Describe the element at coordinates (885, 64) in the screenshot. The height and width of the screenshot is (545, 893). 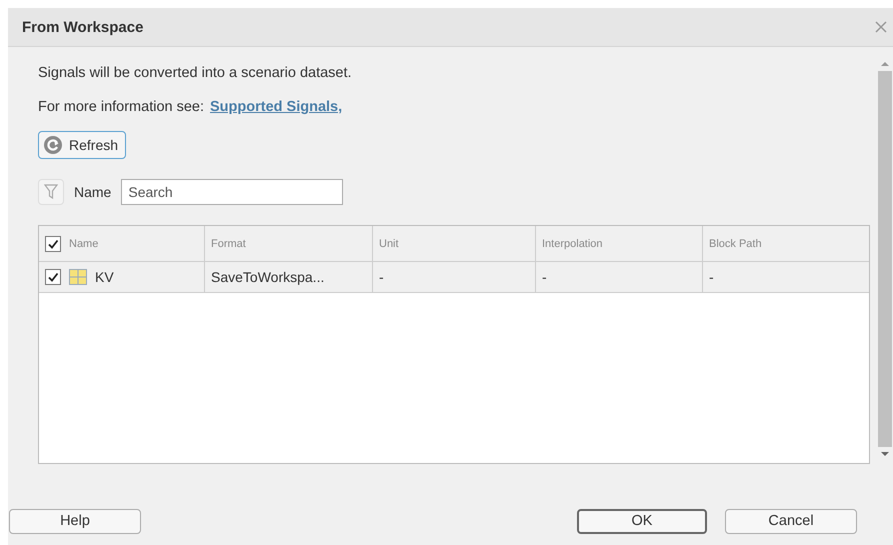
I see `scroll-up-icon` at that location.